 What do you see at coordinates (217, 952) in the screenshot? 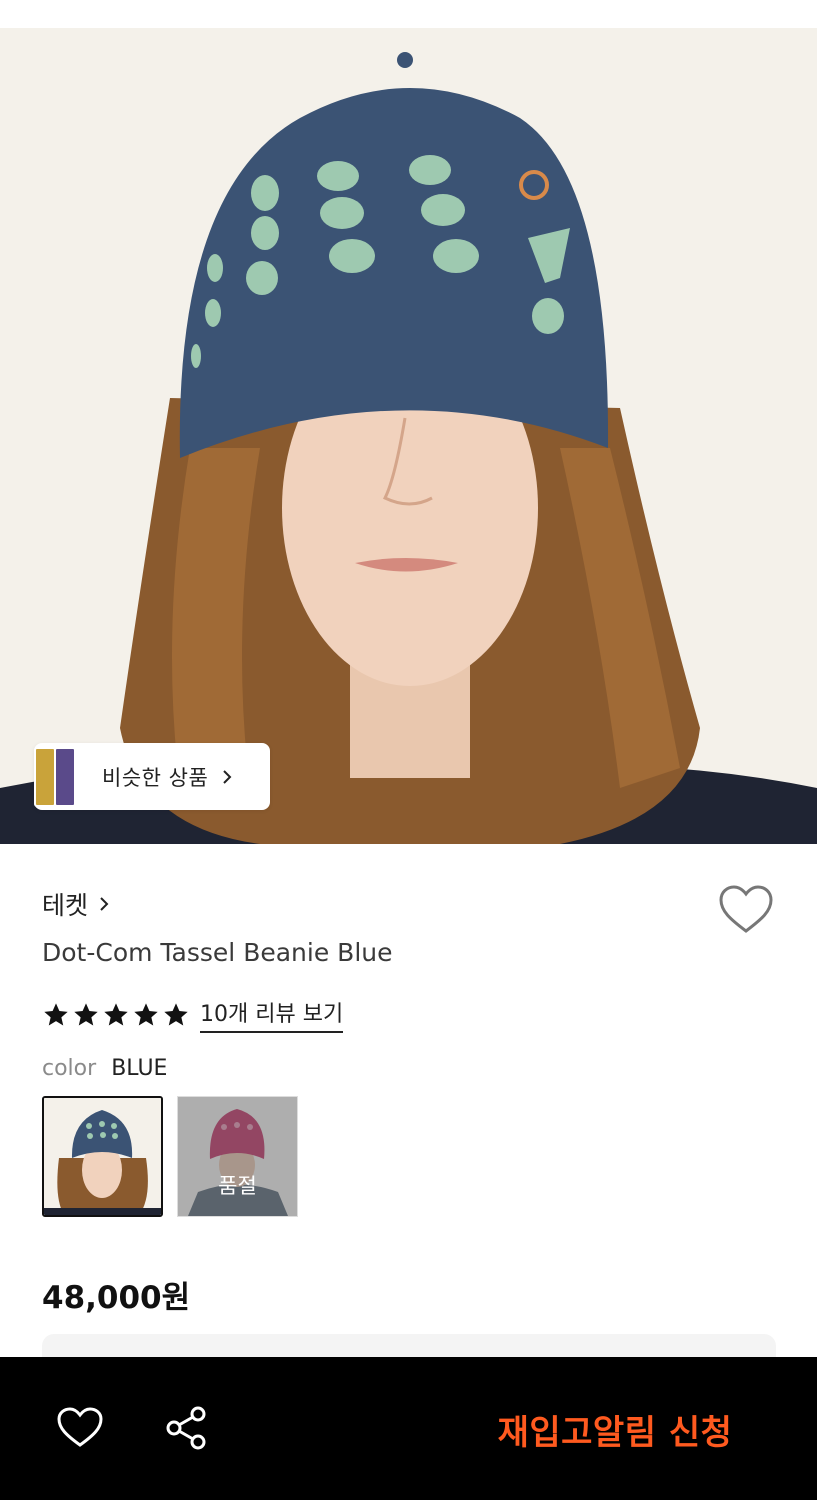
I see `product-title: Dot-Com Tassel Beanie Blue` at bounding box center [217, 952].